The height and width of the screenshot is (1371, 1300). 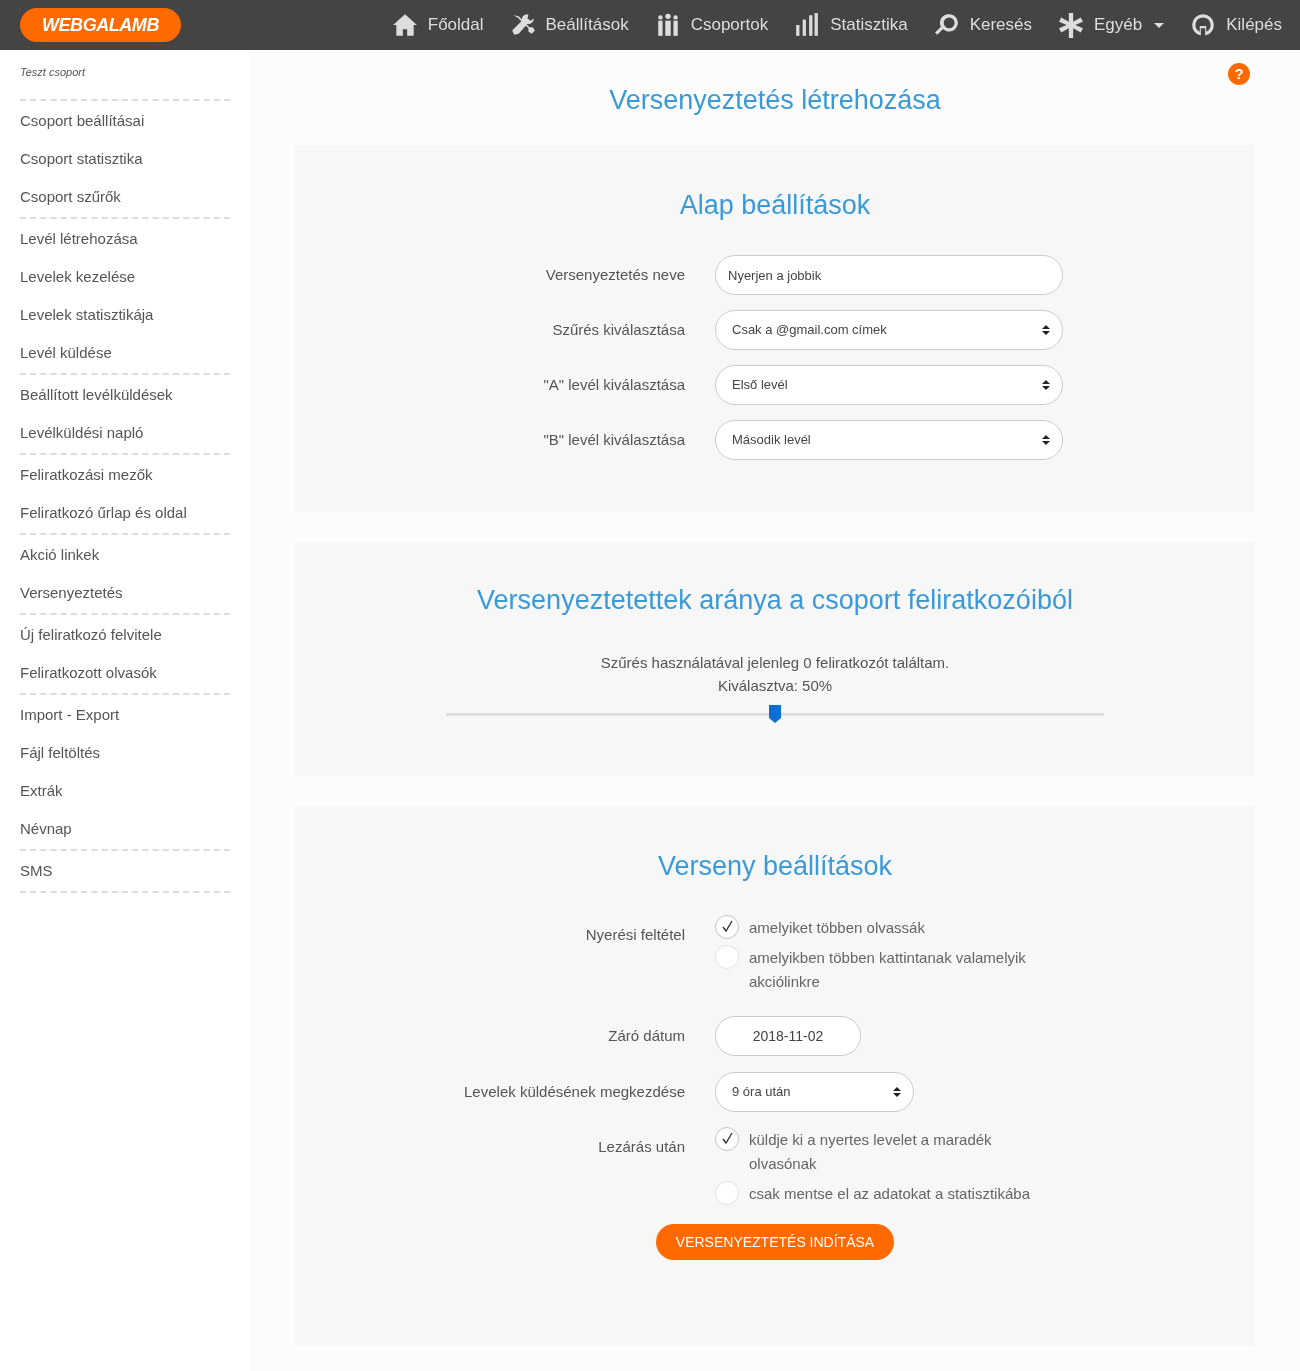 What do you see at coordinates (1159, 25) in the screenshot?
I see `caret-icon` at bounding box center [1159, 25].